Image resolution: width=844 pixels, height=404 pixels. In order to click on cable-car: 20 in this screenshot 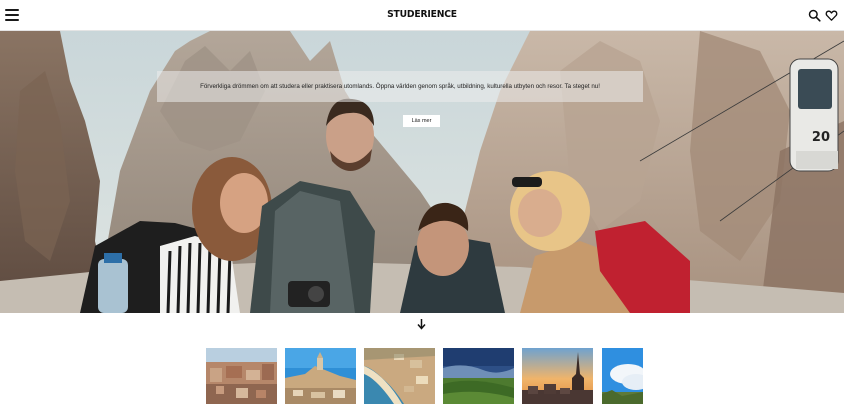, I will do `click(814, 115)`.